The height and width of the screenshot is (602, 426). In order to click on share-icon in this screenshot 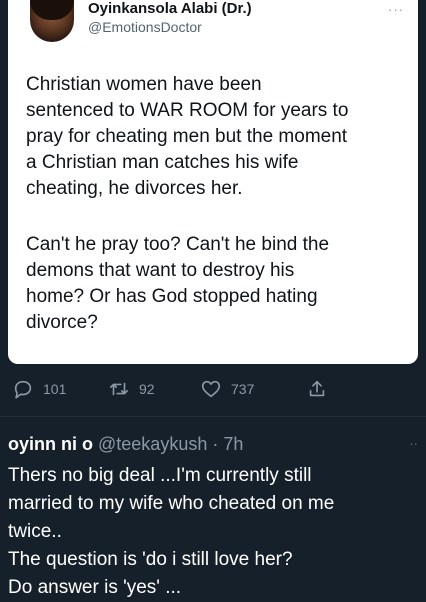, I will do `click(317, 388)`.